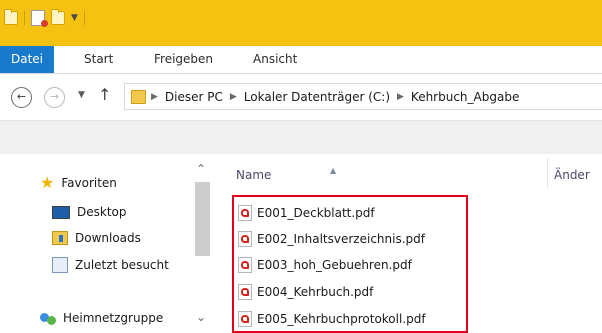 Image resolution: width=602 pixels, height=333 pixels. Describe the element at coordinates (61, 212) in the screenshot. I see `desktop-icon` at that location.